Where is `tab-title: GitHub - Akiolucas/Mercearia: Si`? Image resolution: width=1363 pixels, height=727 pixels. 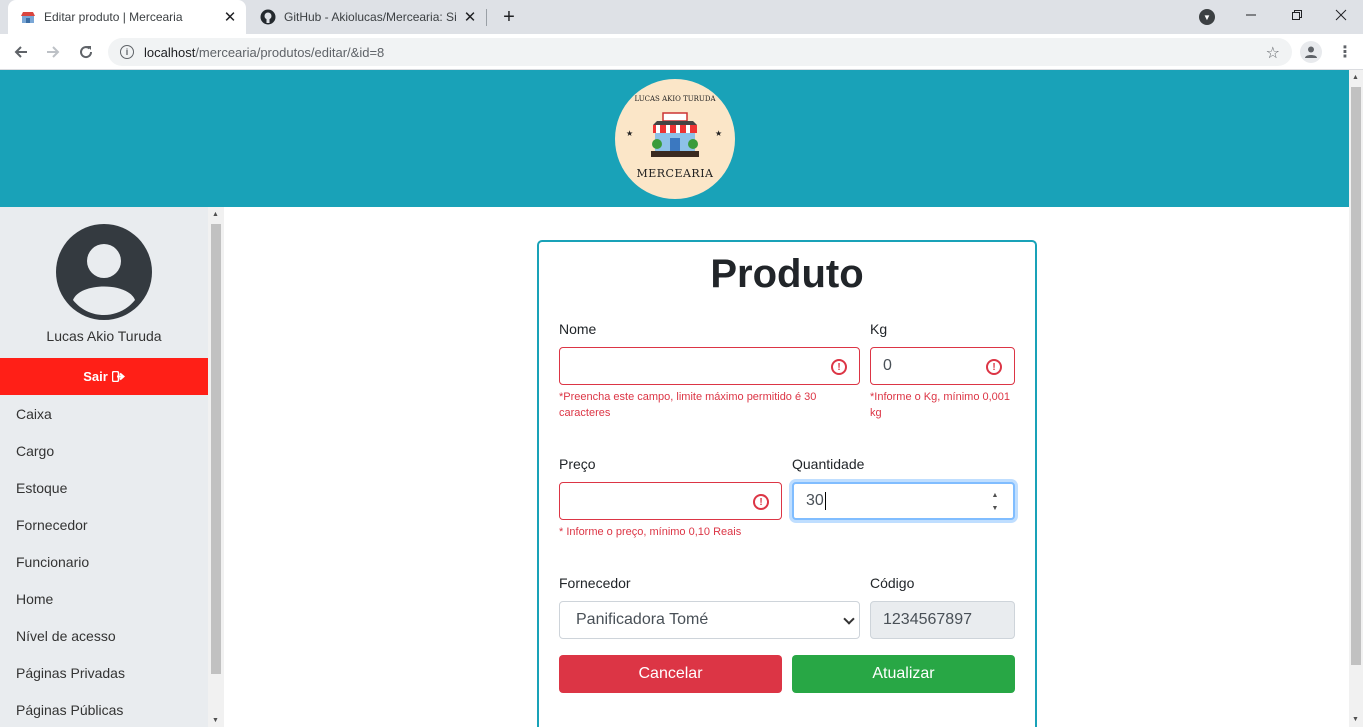
tab-title: GitHub - Akiolucas/Mercearia: Si is located at coordinates (370, 17).